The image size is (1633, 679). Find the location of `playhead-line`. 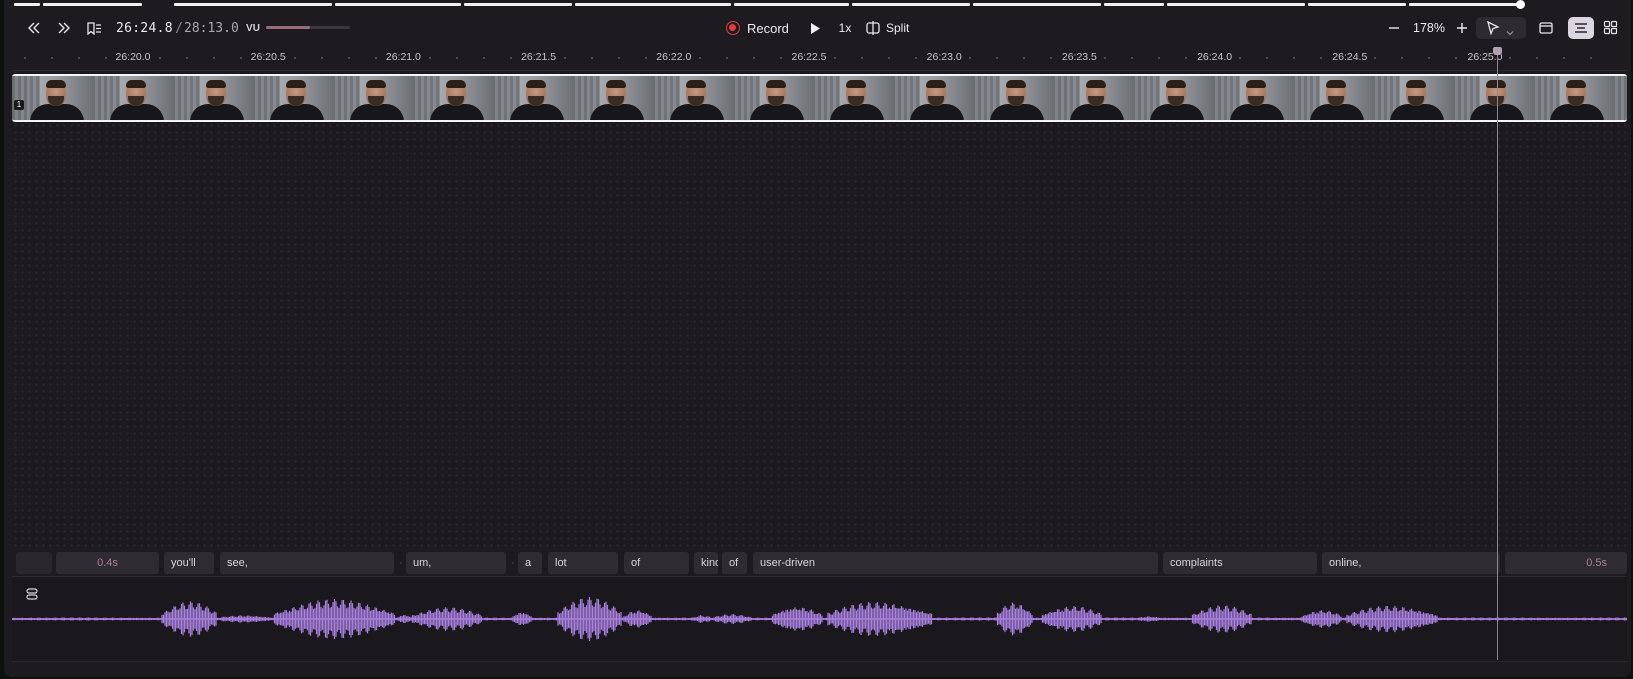

playhead-line is located at coordinates (1497, 355).